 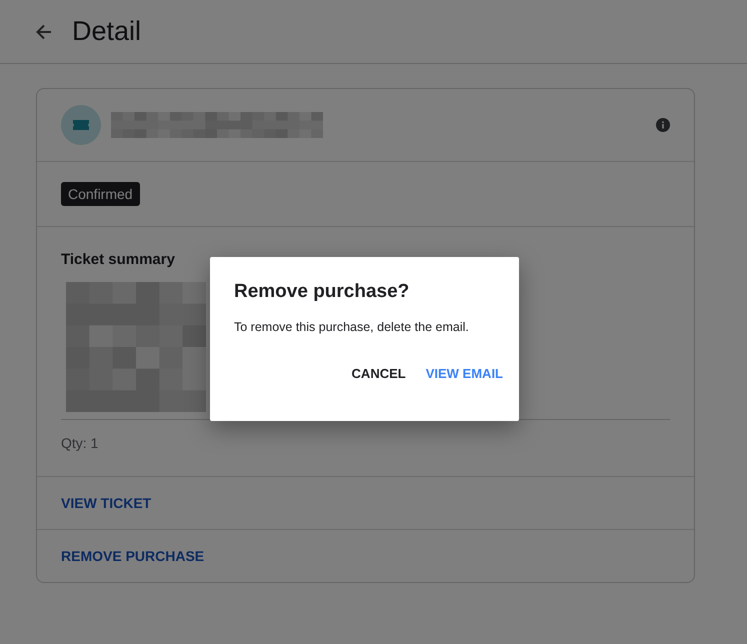 What do you see at coordinates (464, 373) in the screenshot?
I see `view-email-button: VIEW EMAIL` at bounding box center [464, 373].